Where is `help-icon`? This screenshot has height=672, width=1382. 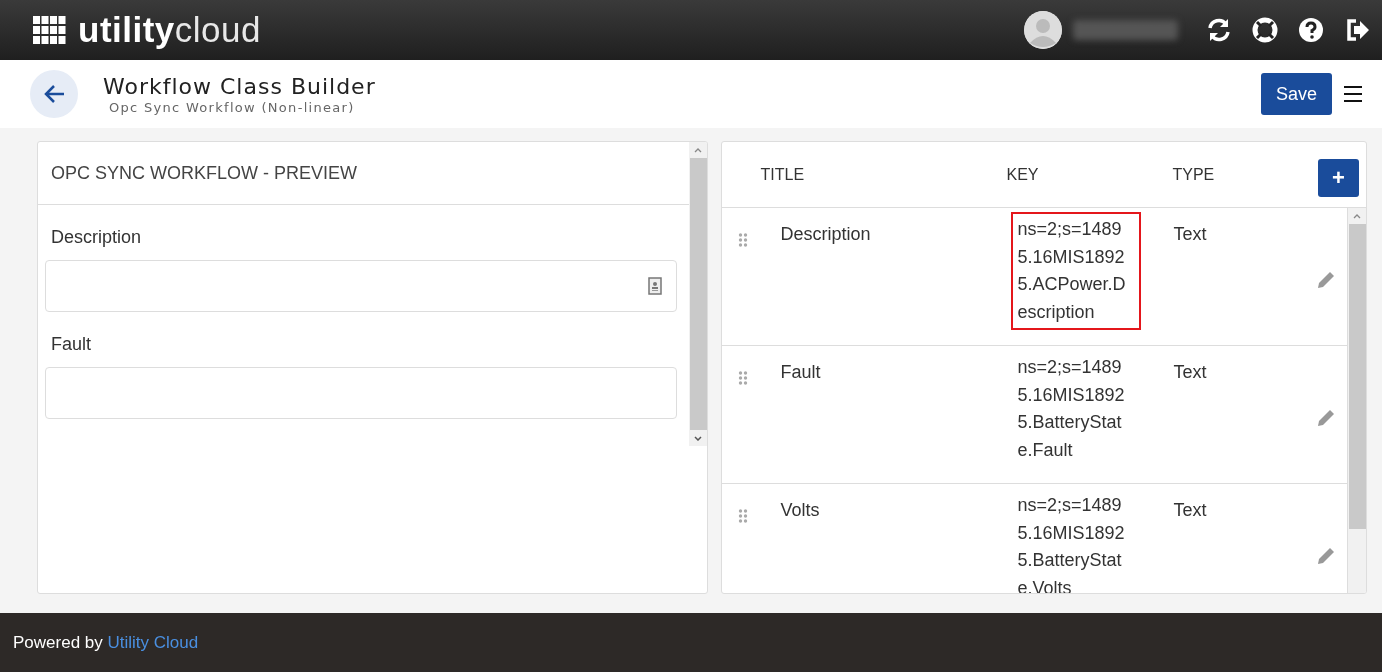 help-icon is located at coordinates (1311, 30).